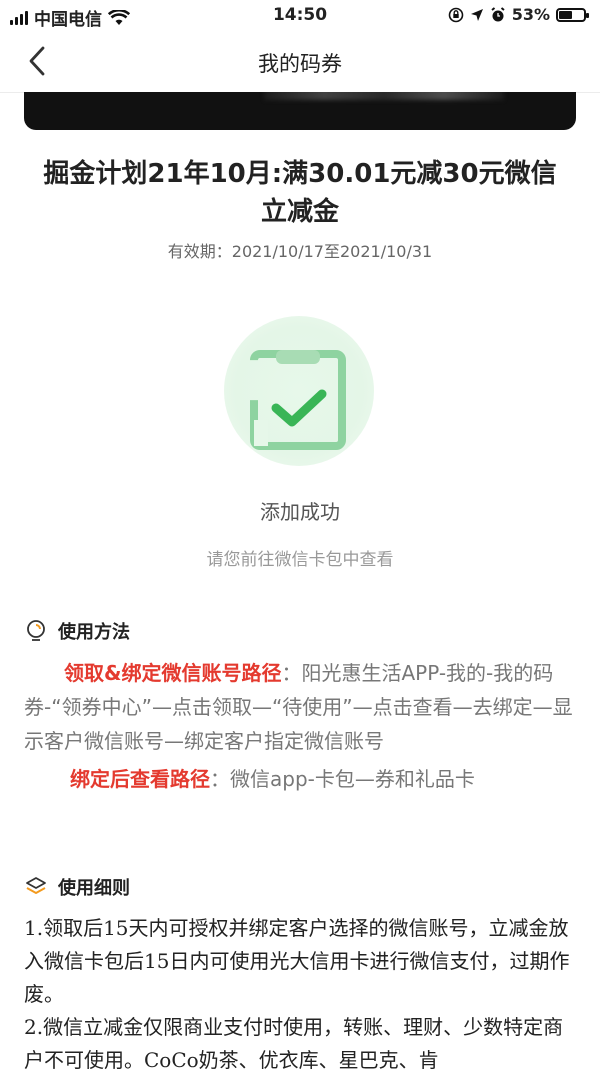 The image size is (600, 1077). I want to click on navigation-bar: 我的码券, so click(300, 61).